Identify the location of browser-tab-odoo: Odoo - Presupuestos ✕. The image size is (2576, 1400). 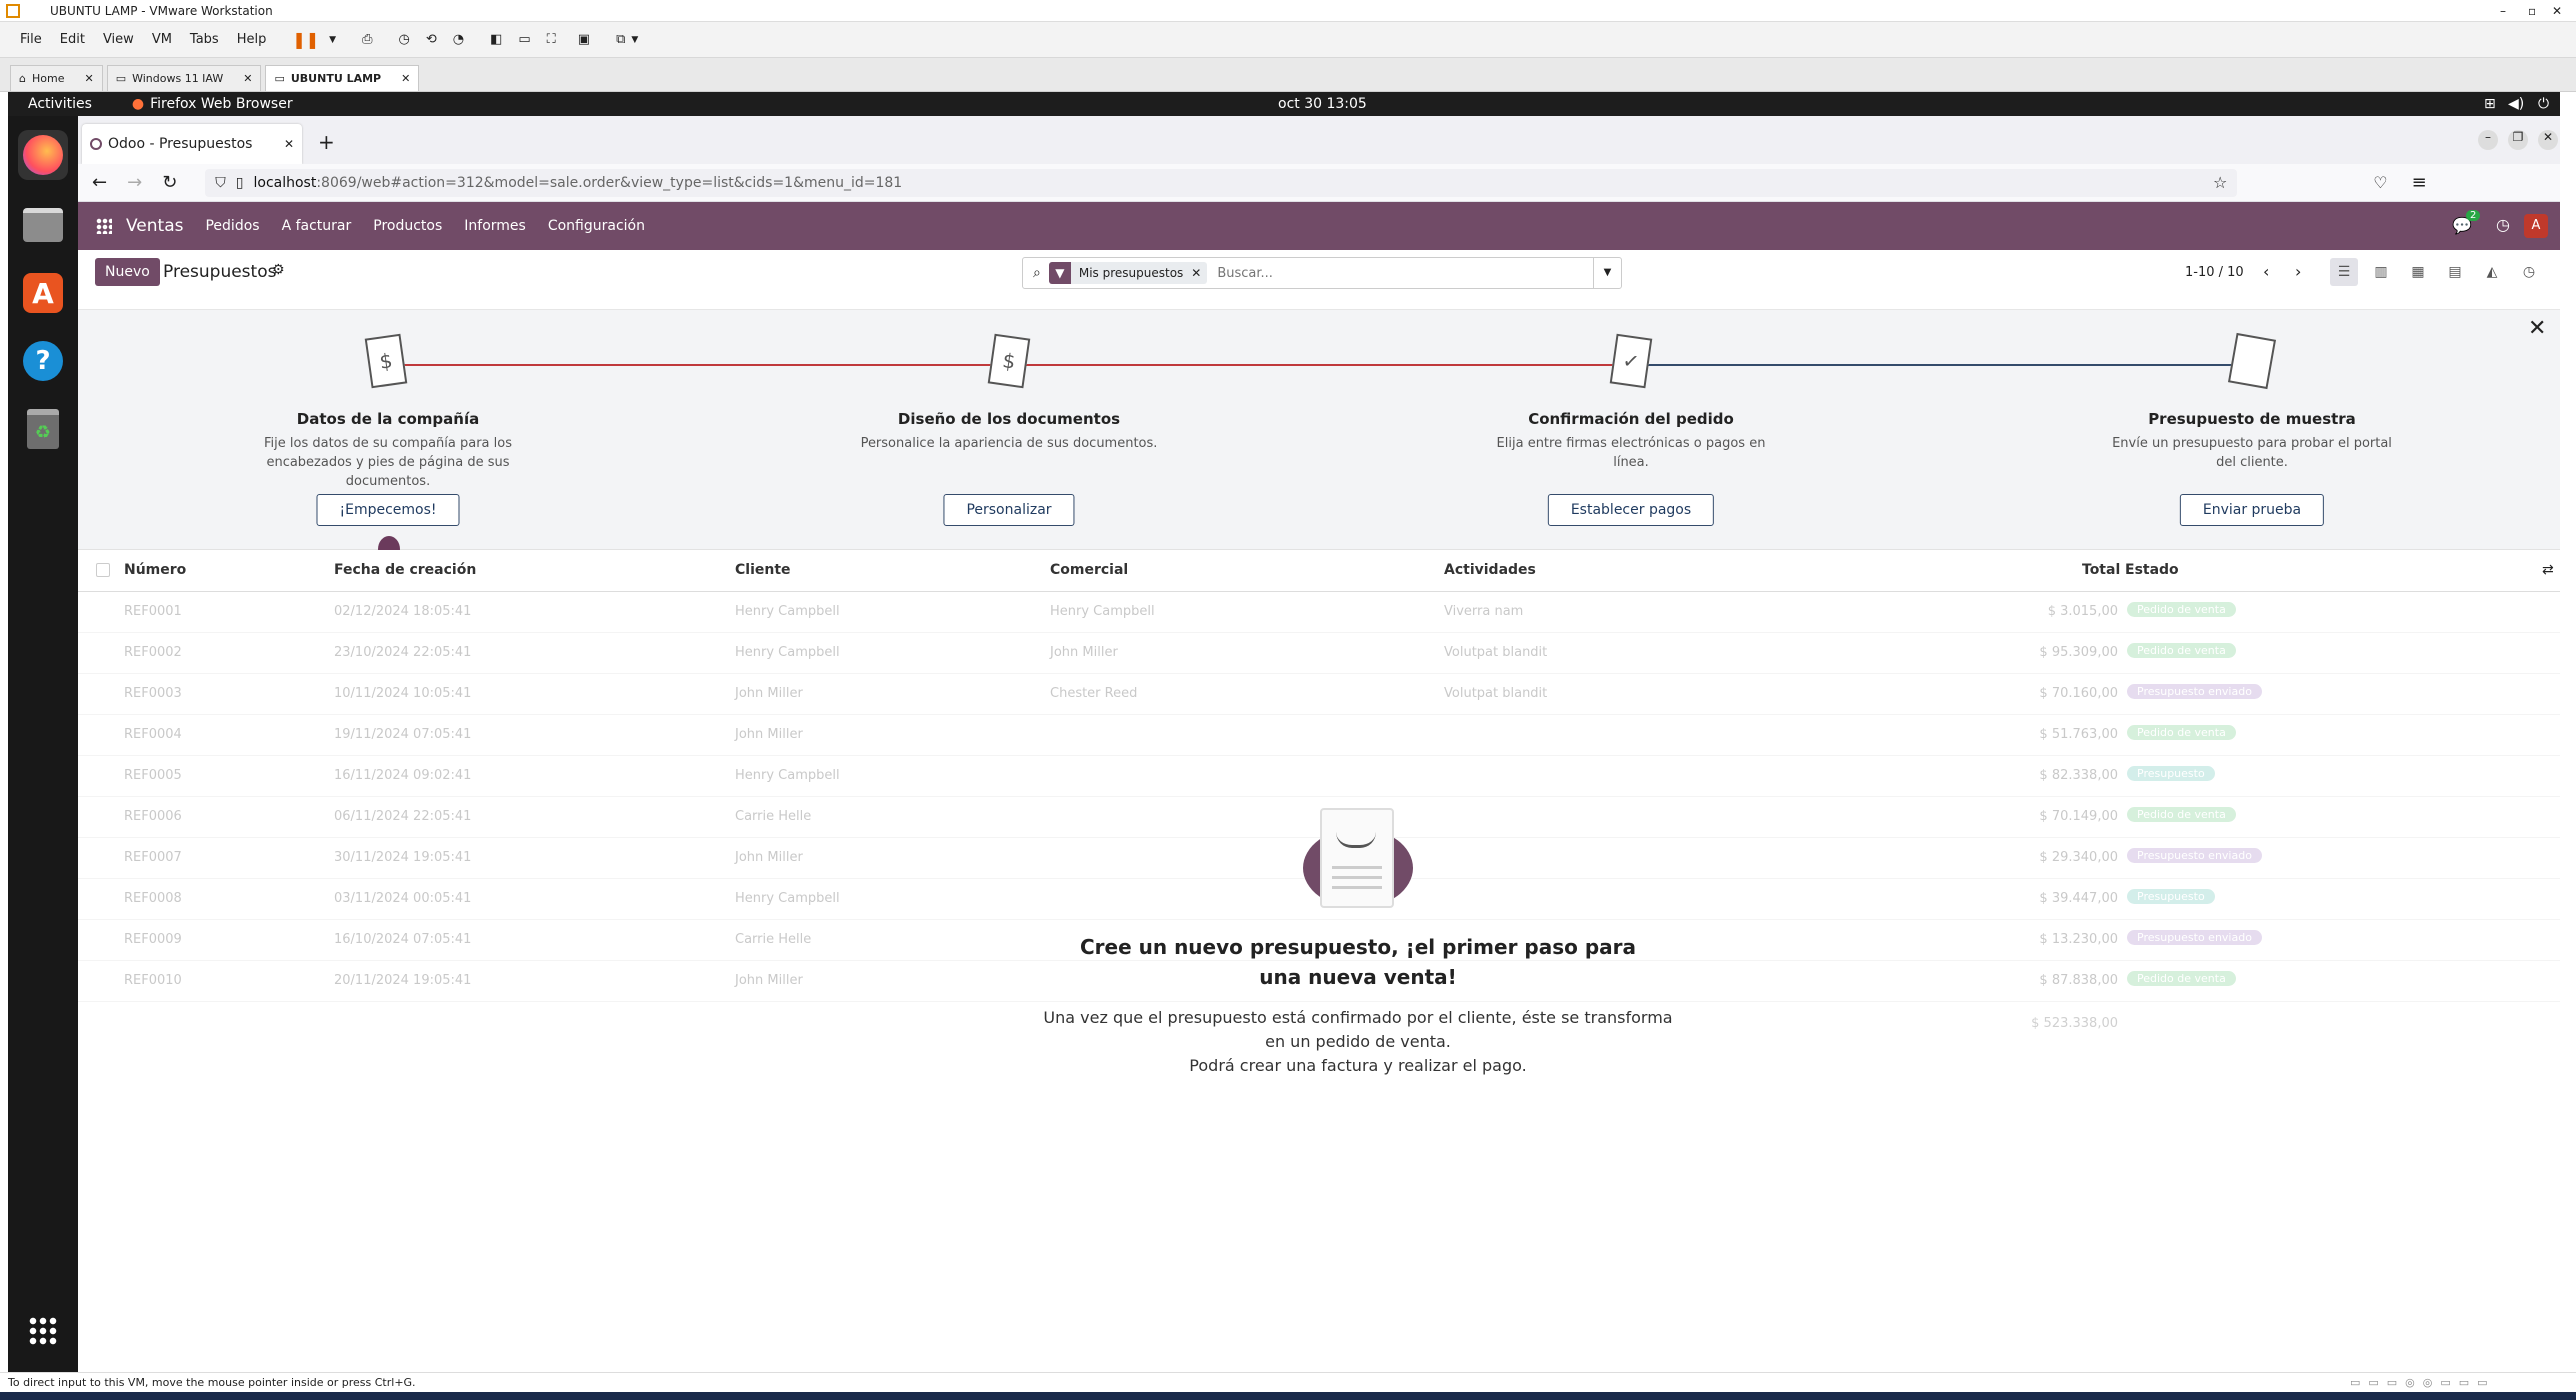
(192, 144).